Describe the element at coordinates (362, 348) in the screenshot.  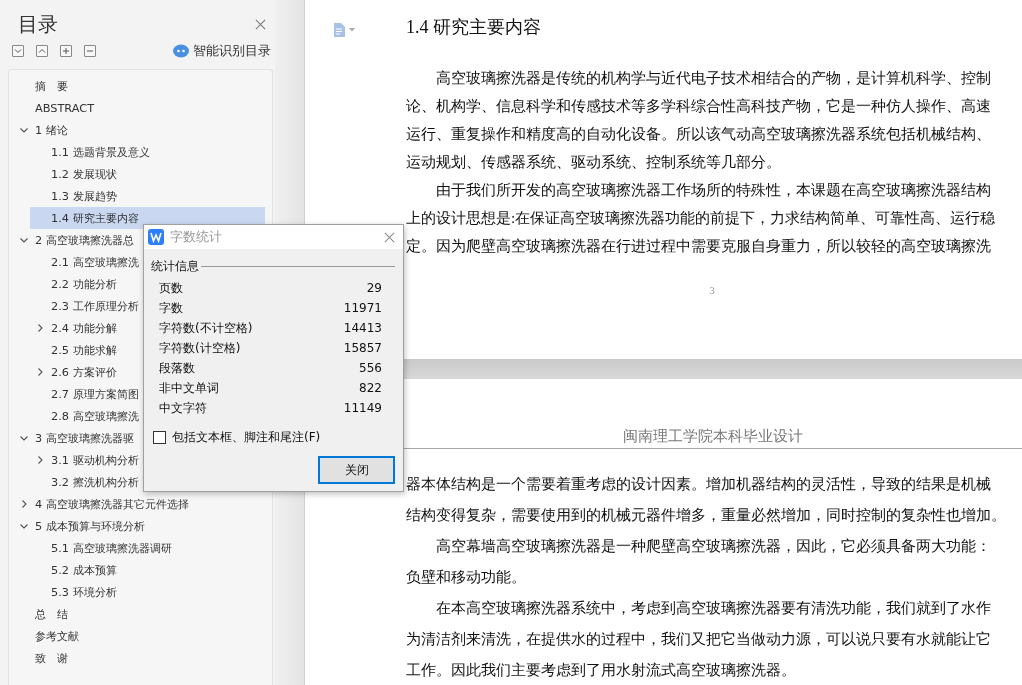
I see `stat-value: 15857` at that location.